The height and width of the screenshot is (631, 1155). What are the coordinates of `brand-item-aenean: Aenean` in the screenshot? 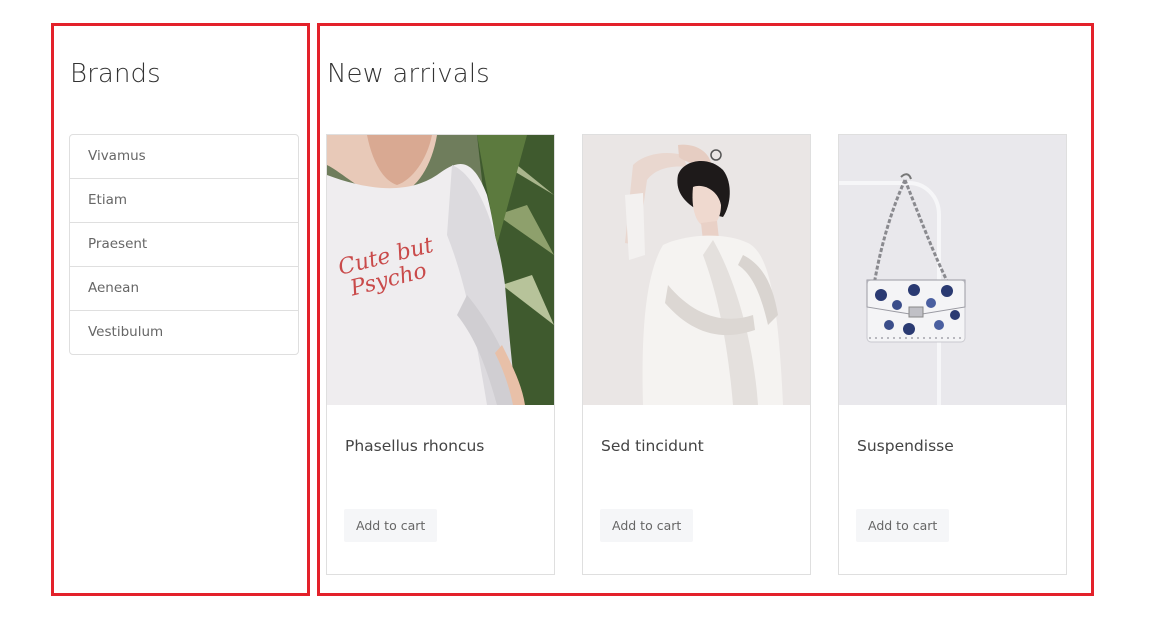 It's located at (184, 289).